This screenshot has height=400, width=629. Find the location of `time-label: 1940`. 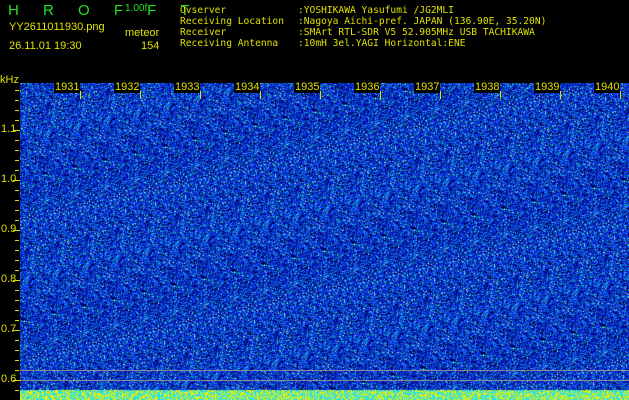

time-label: 1940 is located at coordinates (607, 87).